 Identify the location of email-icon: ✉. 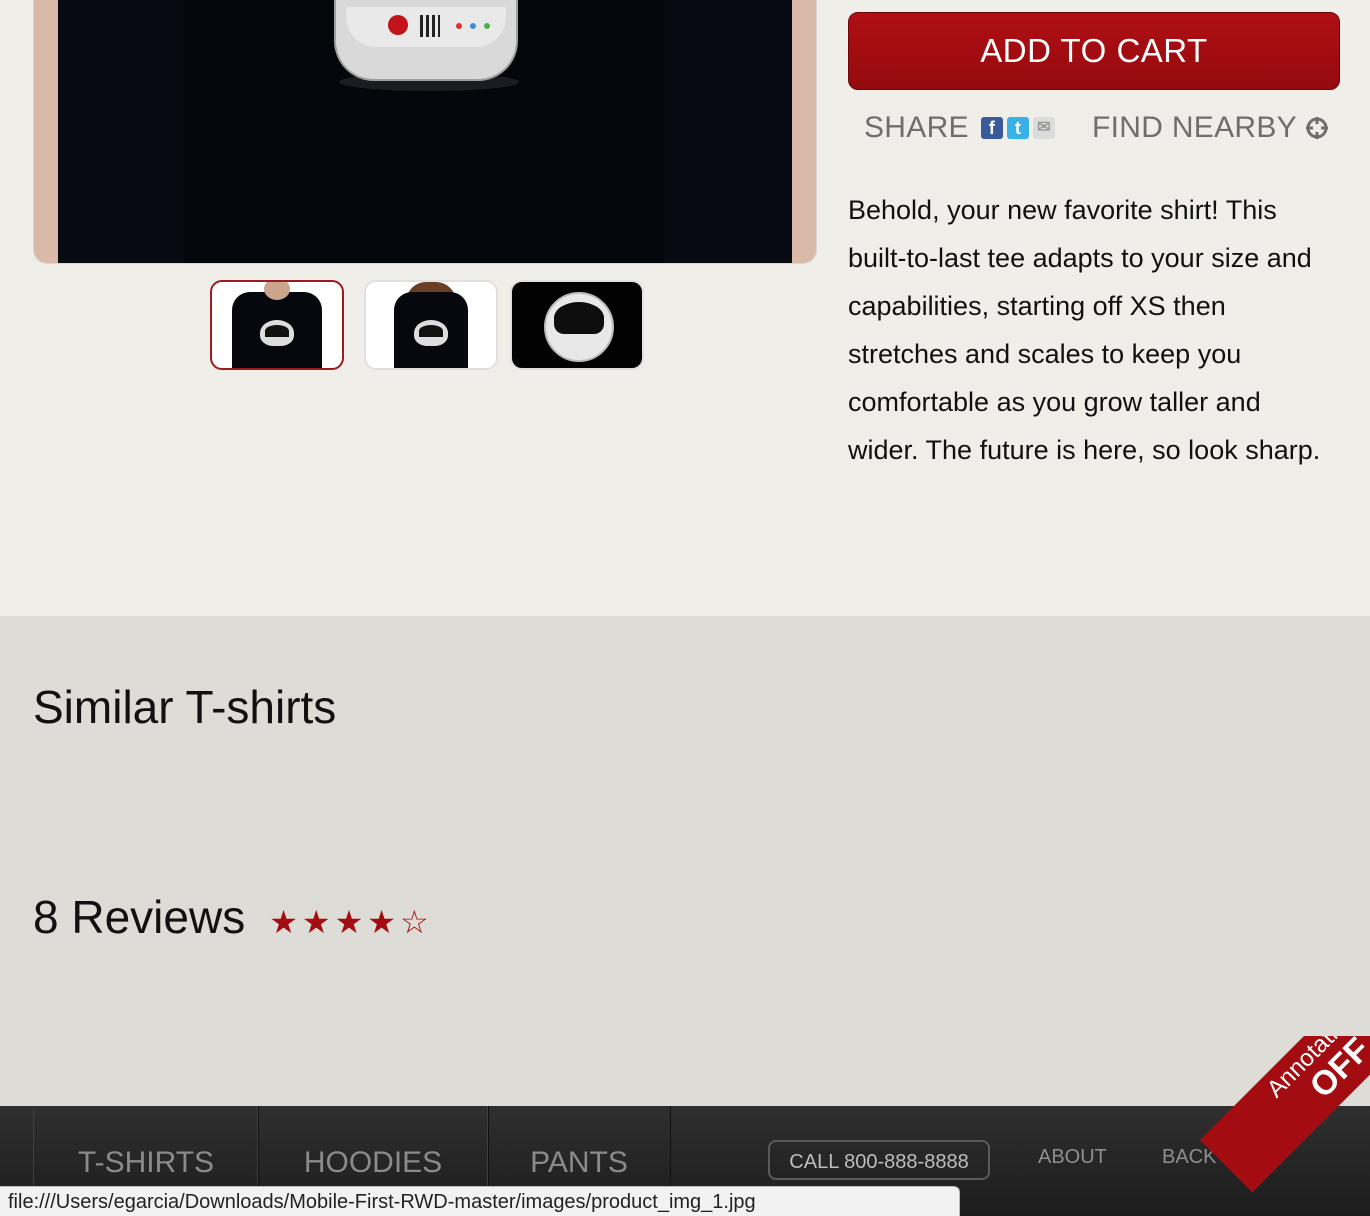
(1043, 128).